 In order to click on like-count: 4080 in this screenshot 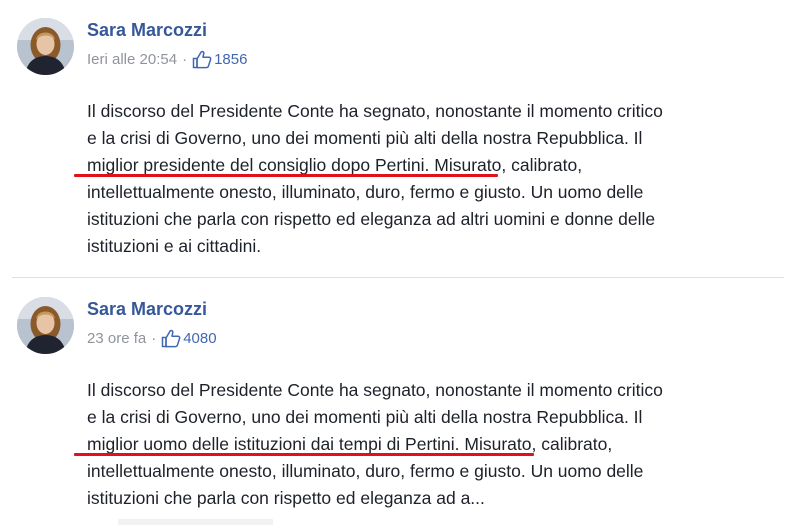, I will do `click(199, 338)`.